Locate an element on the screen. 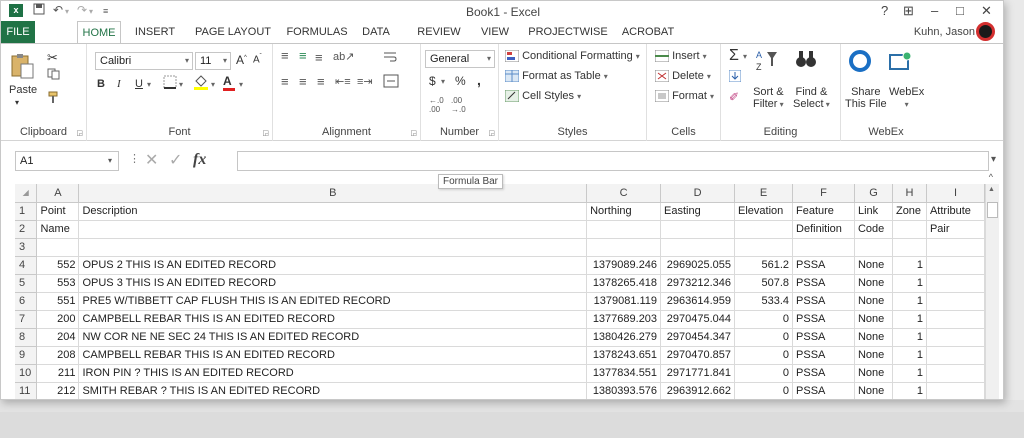  row-header: 9 is located at coordinates (26, 355).